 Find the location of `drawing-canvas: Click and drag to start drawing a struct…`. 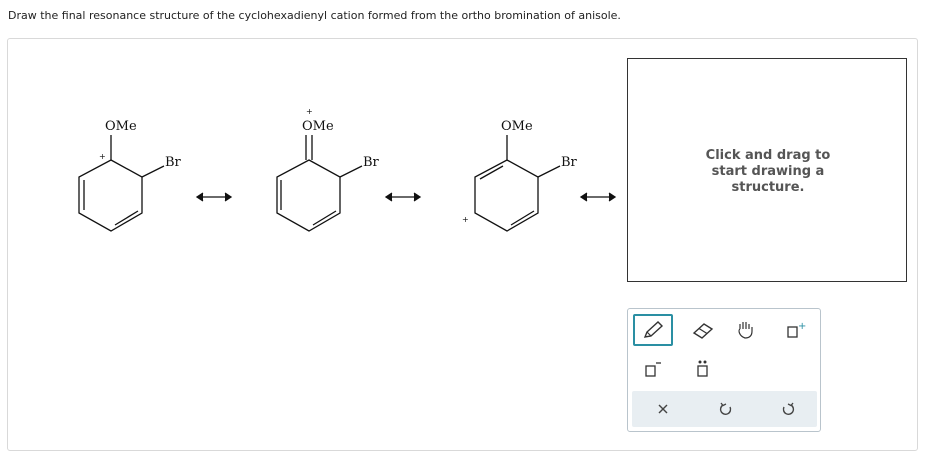

drawing-canvas: Click and drag to start drawing a struct… is located at coordinates (767, 170).